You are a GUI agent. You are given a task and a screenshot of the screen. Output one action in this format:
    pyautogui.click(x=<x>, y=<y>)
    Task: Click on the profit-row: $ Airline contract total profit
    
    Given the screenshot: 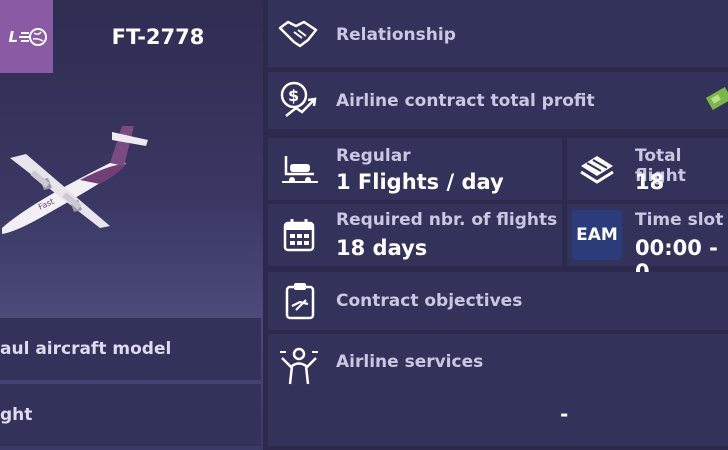 What is the action you would take?
    pyautogui.click(x=498, y=100)
    